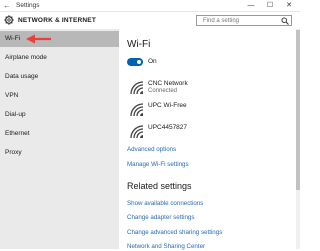 This screenshot has width=320, height=251. Describe the element at coordinates (163, 91) in the screenshot. I see `network-status: Connected` at that location.